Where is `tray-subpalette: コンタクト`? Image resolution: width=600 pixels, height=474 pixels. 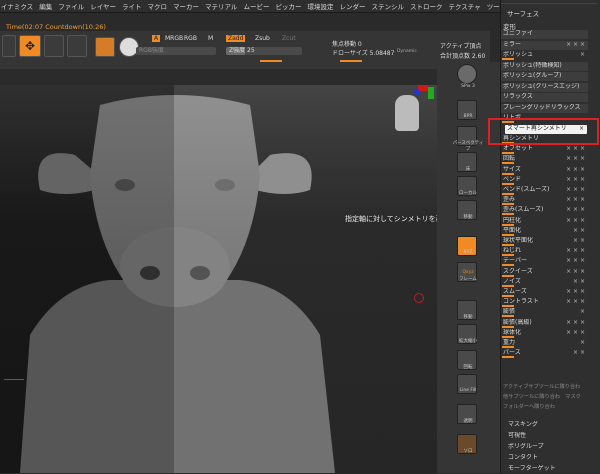 tray-subpalette: コンタクト is located at coordinates (549, 458).